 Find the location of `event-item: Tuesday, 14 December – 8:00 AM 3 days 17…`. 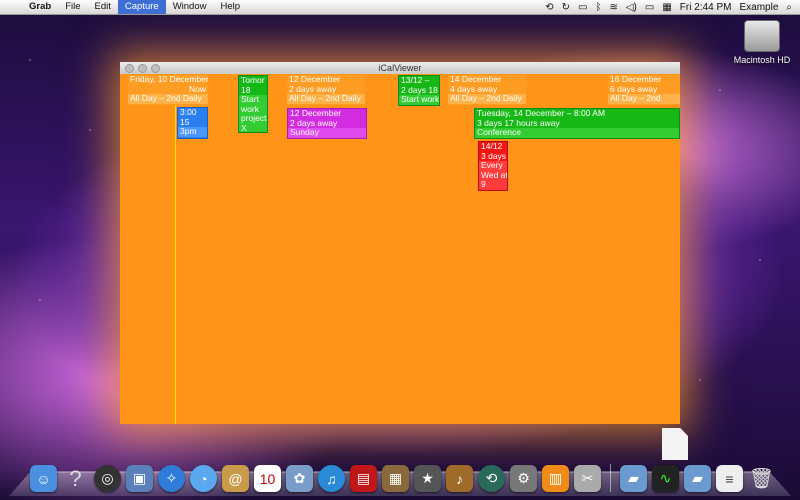

event-item: Tuesday, 14 December – 8:00 AM 3 days 17… is located at coordinates (577, 123).